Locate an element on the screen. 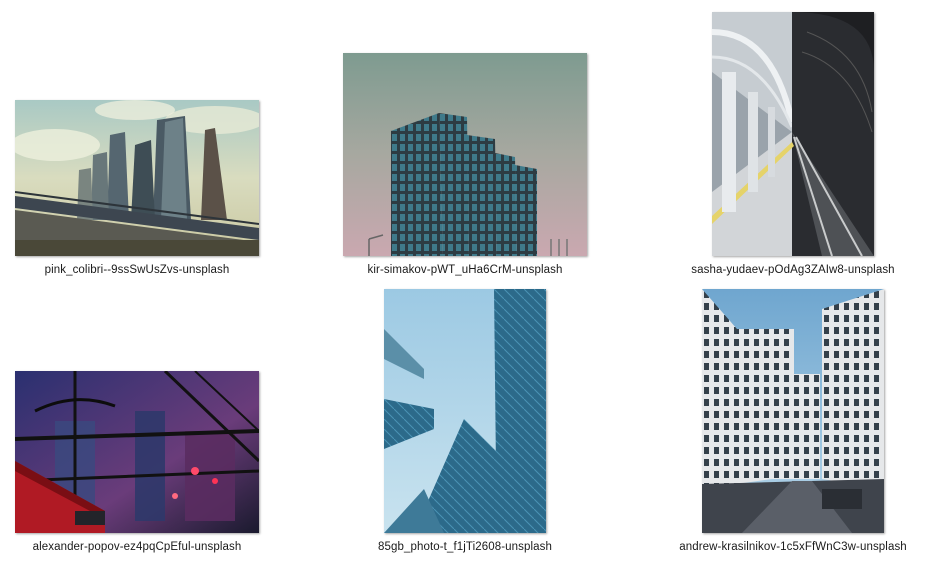 The height and width of the screenshot is (569, 929). file-name: andrew-krasilnikov-1c5xFfWnC3w-unsplash is located at coordinates (793, 547).